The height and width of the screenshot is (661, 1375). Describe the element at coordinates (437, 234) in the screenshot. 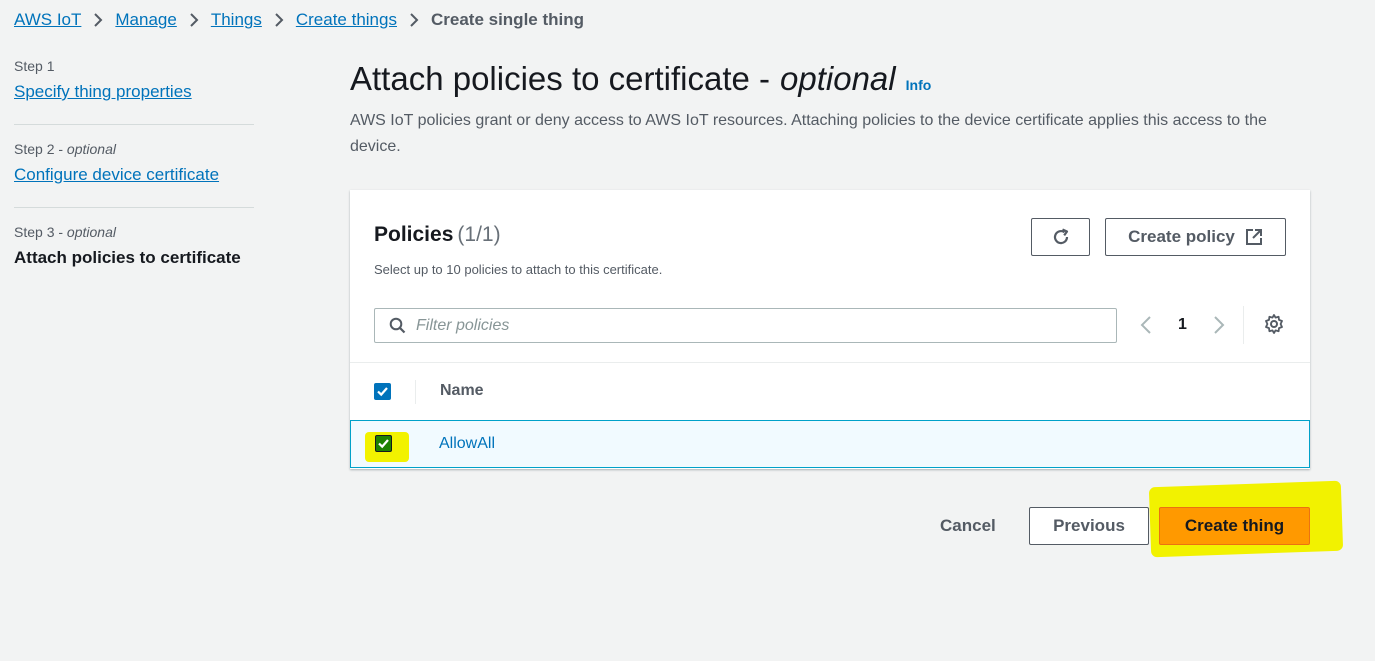

I see `panel-title: Policies (1/1)` at that location.